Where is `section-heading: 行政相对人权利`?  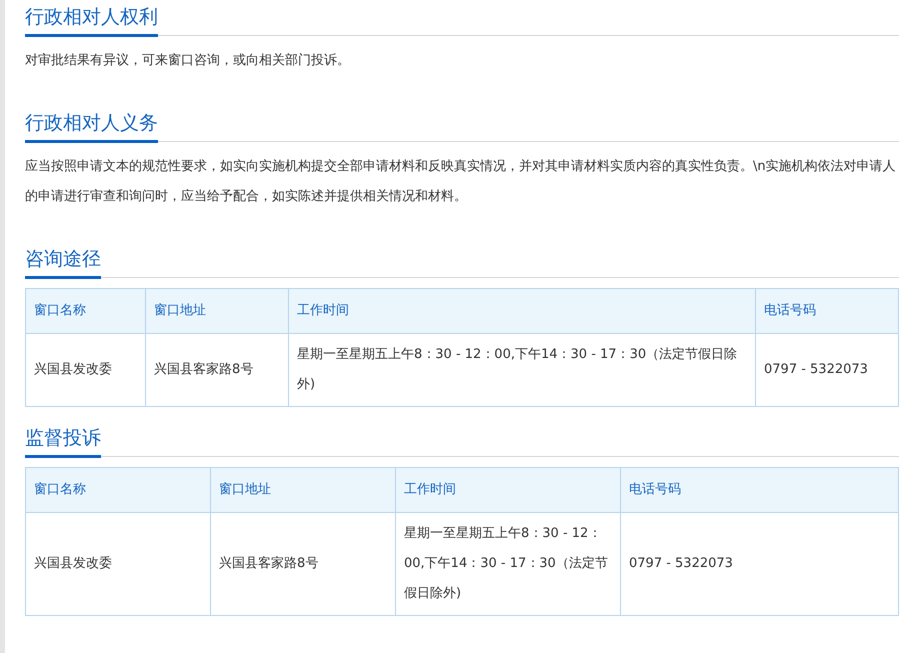 section-heading: 行政相对人权利 is located at coordinates (91, 18).